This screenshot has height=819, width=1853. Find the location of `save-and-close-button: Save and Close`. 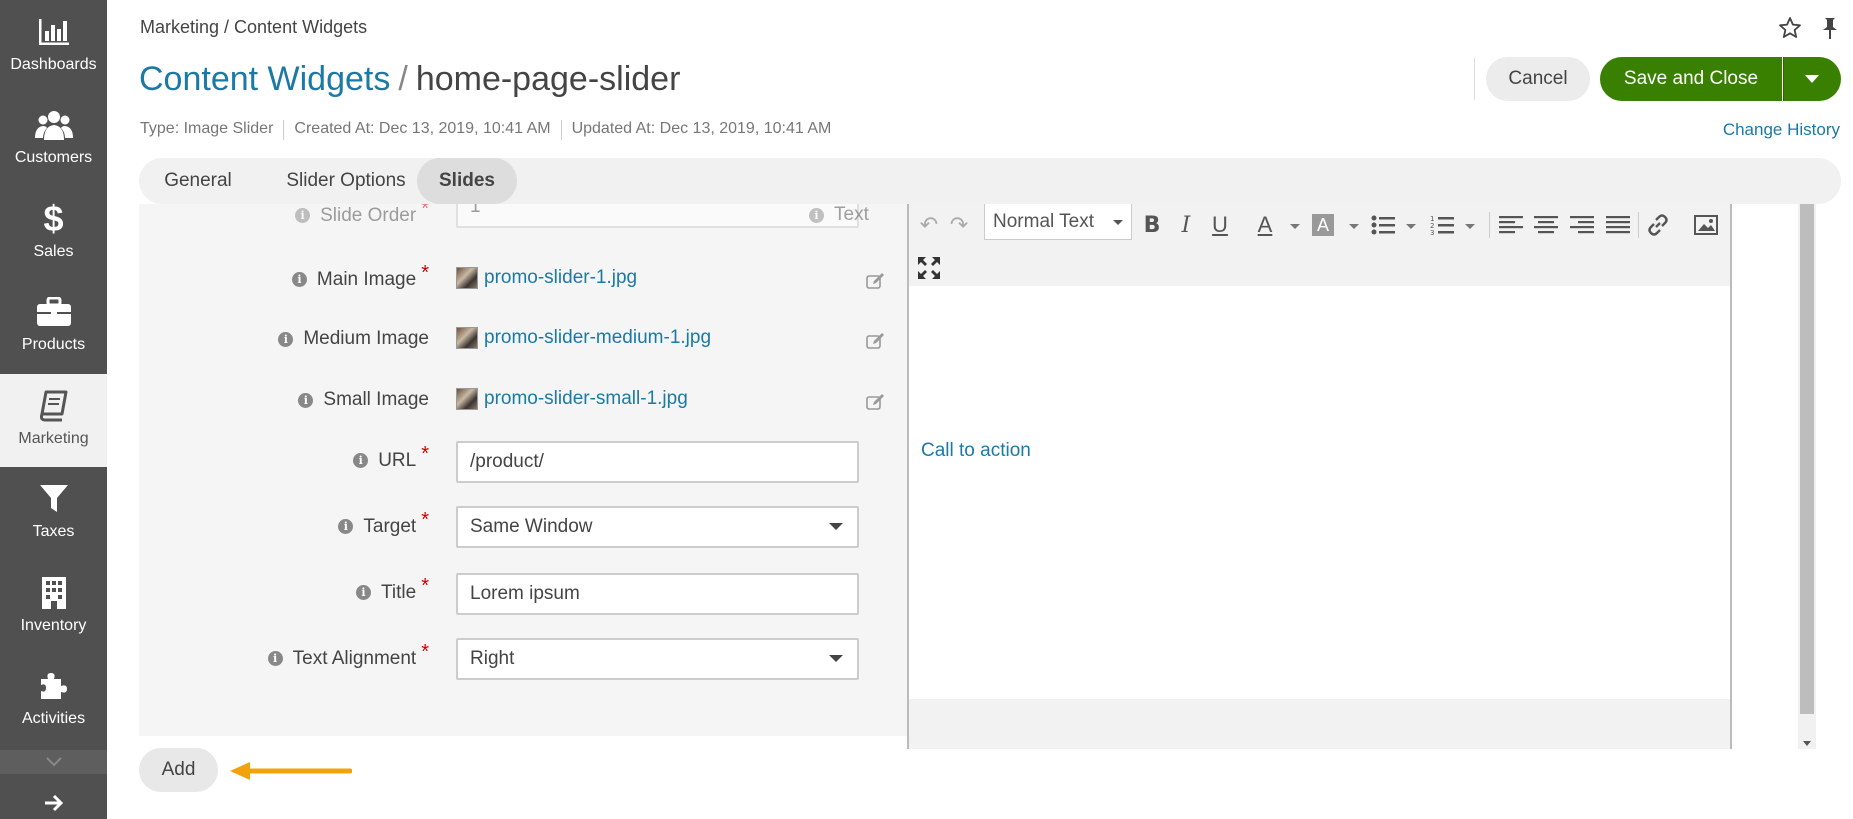

save-and-close-button: Save and Close is located at coordinates (1691, 79).